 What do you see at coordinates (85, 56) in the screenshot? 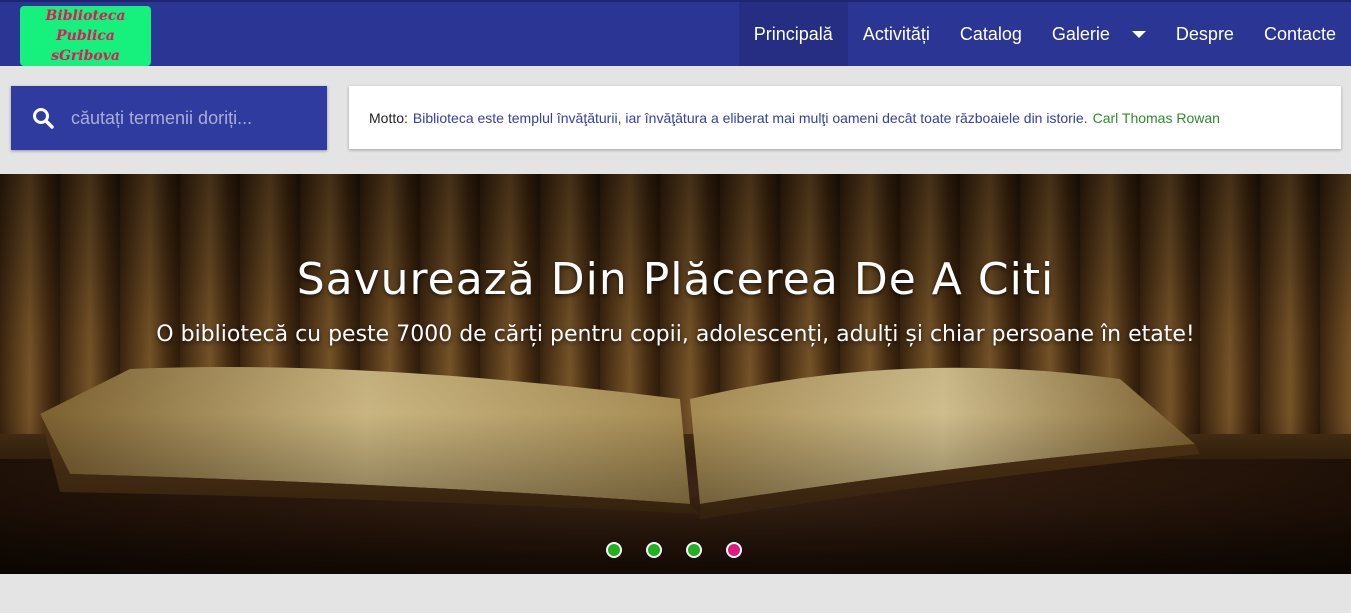
I see `logo-line-2: sGribova` at bounding box center [85, 56].